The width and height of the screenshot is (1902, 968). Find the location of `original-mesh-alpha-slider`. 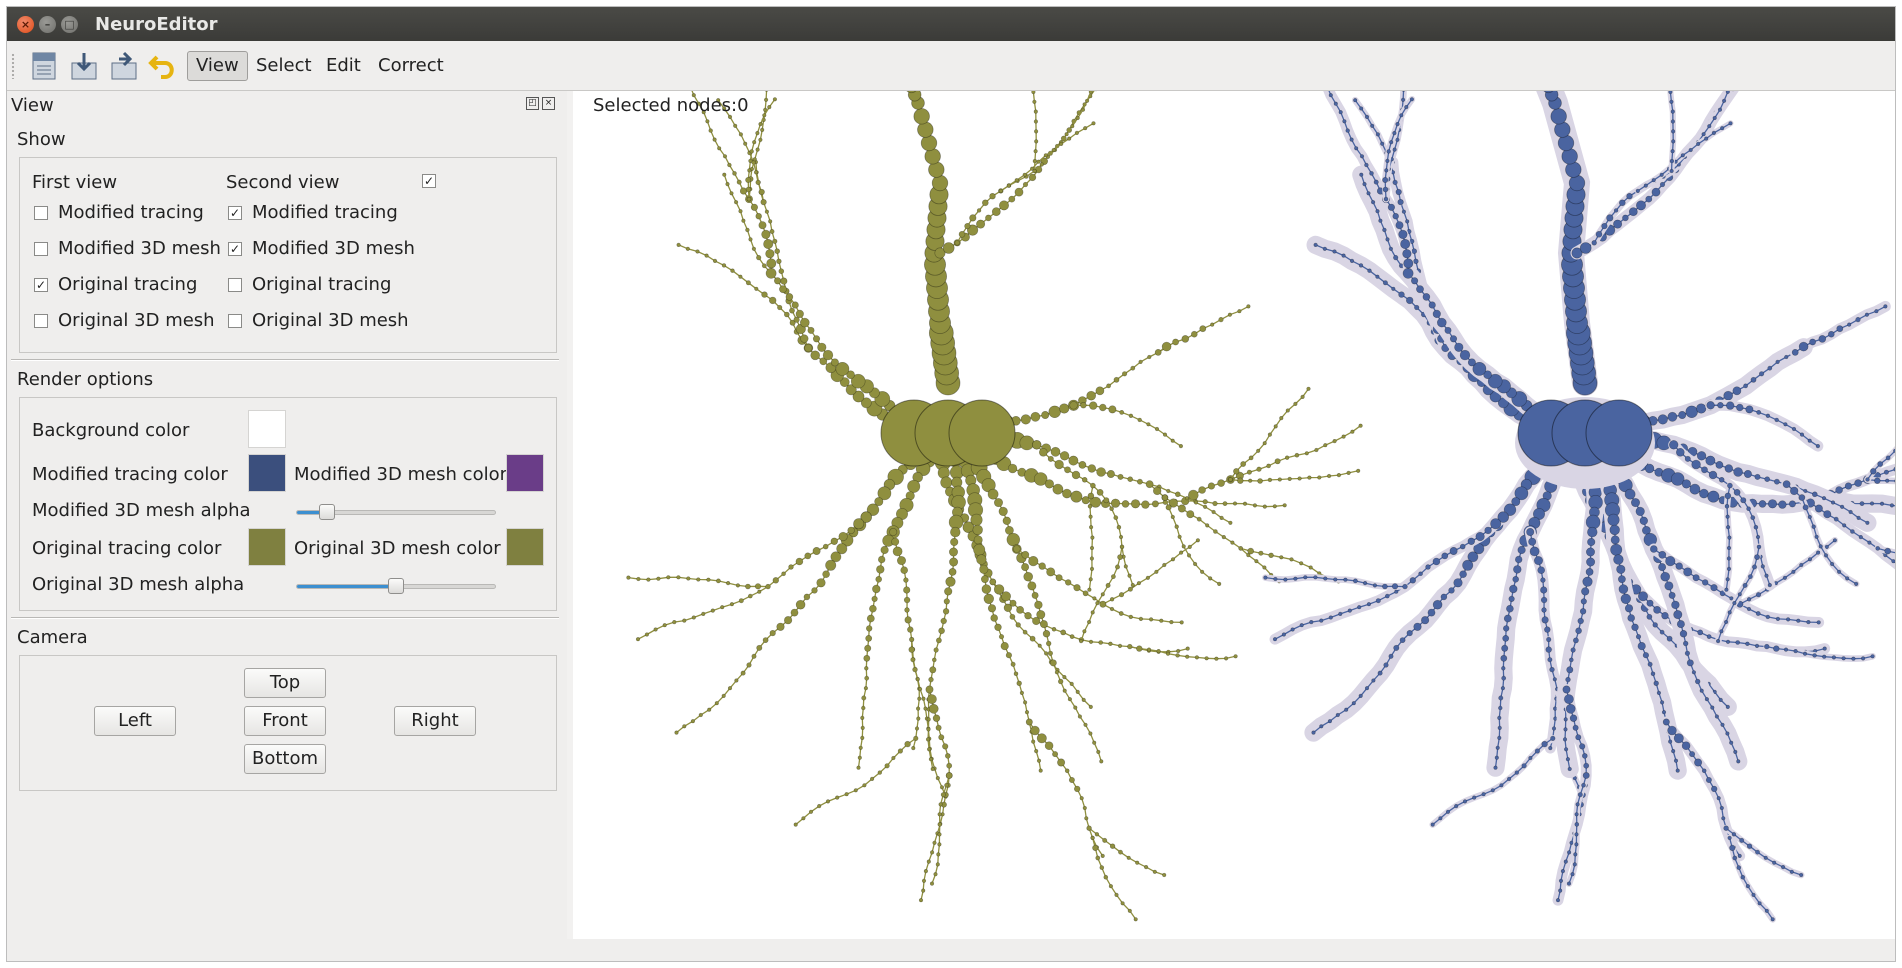

original-mesh-alpha-slider is located at coordinates (396, 586).